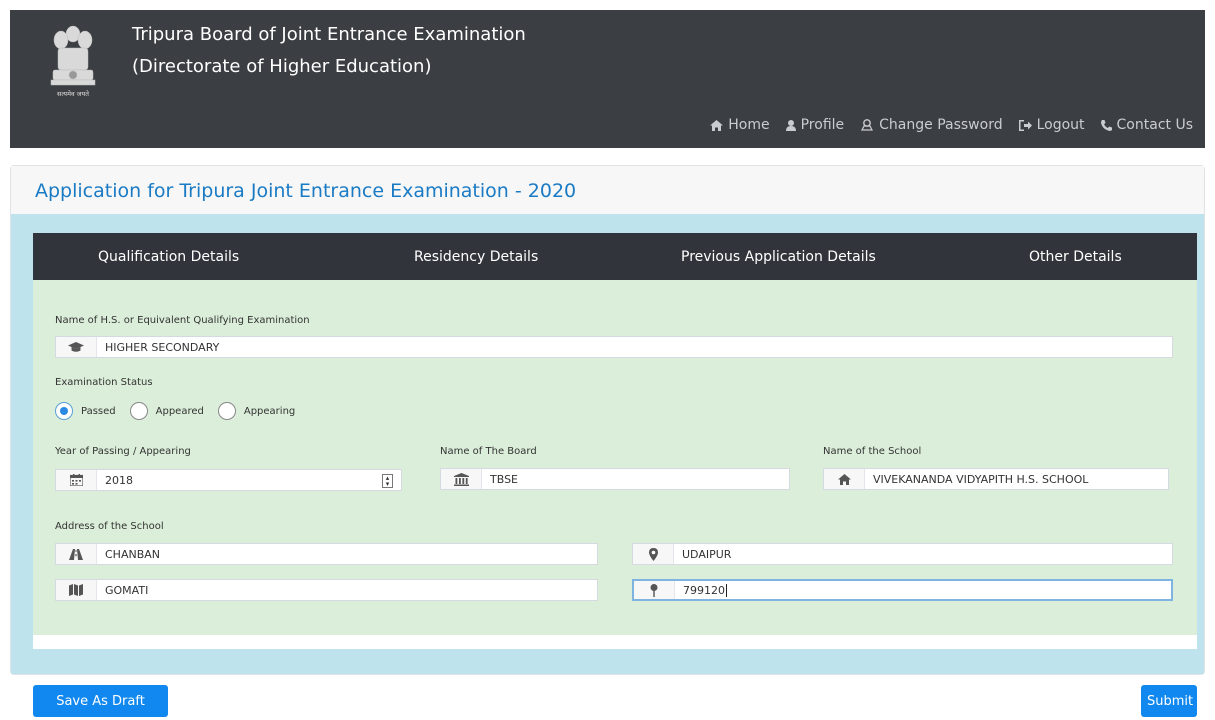  What do you see at coordinates (488, 451) in the screenshot?
I see `board-label: Name of The Board` at bounding box center [488, 451].